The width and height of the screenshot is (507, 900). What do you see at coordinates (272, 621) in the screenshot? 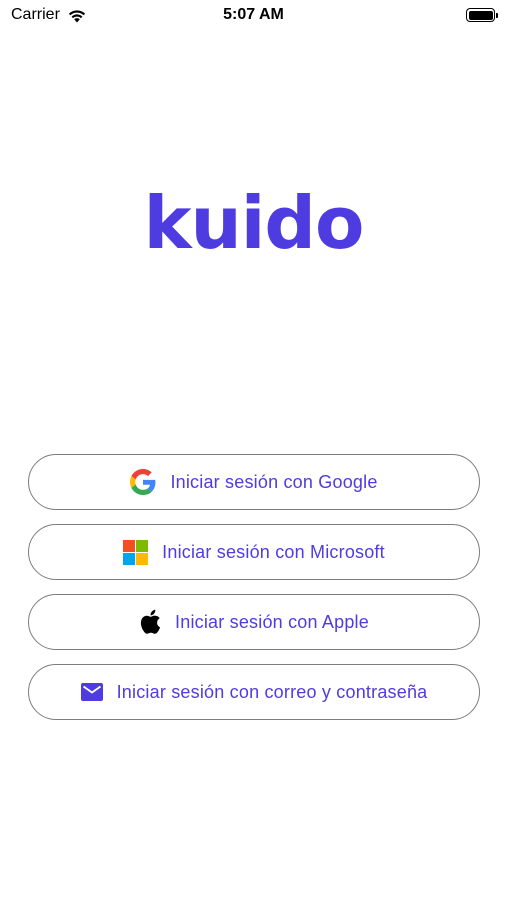
I see `sign-in-apple-label: Iniciar sesión con Apple` at bounding box center [272, 621].